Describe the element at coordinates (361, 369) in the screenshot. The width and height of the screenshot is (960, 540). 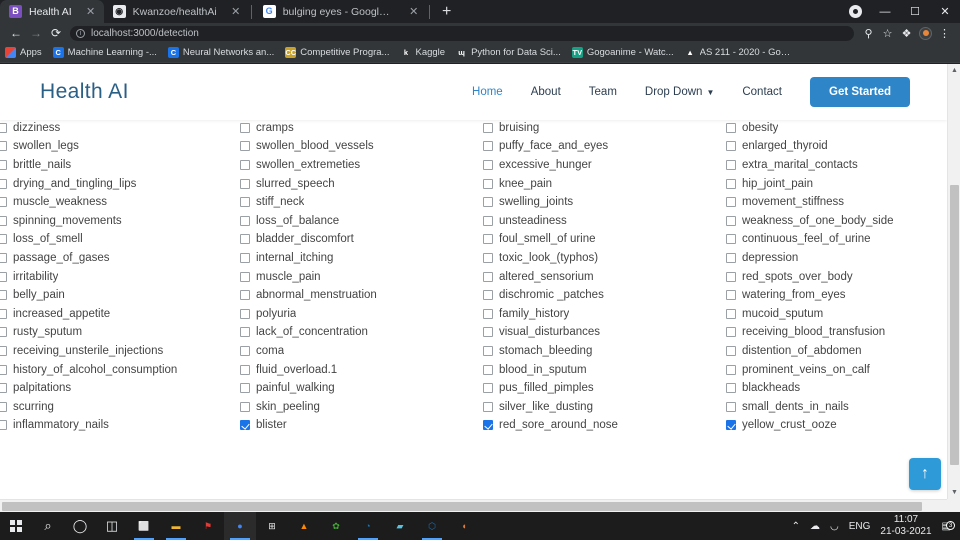
I see `symptom-checkbox-row: fluid_overload.1` at that location.